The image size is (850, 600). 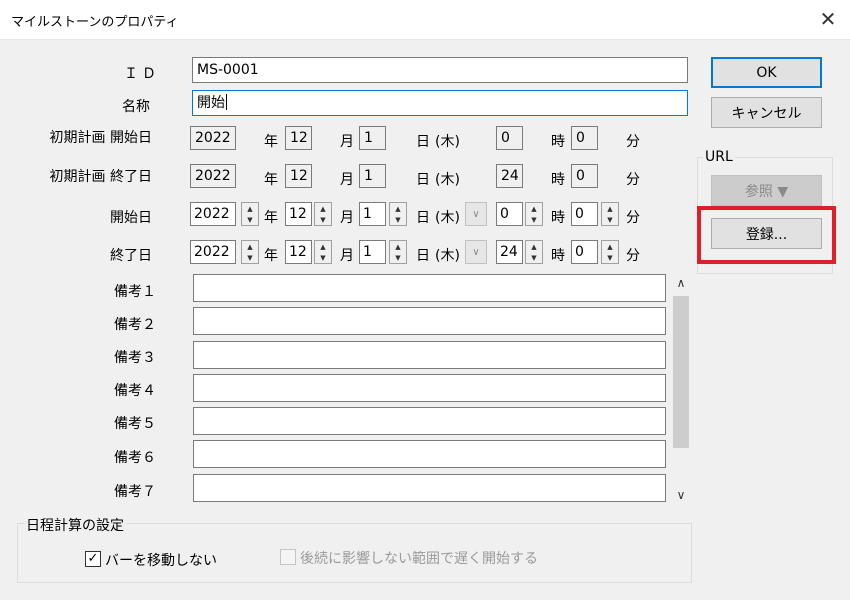 What do you see at coordinates (213, 138) in the screenshot?
I see `planned-start-year: 2022` at bounding box center [213, 138].